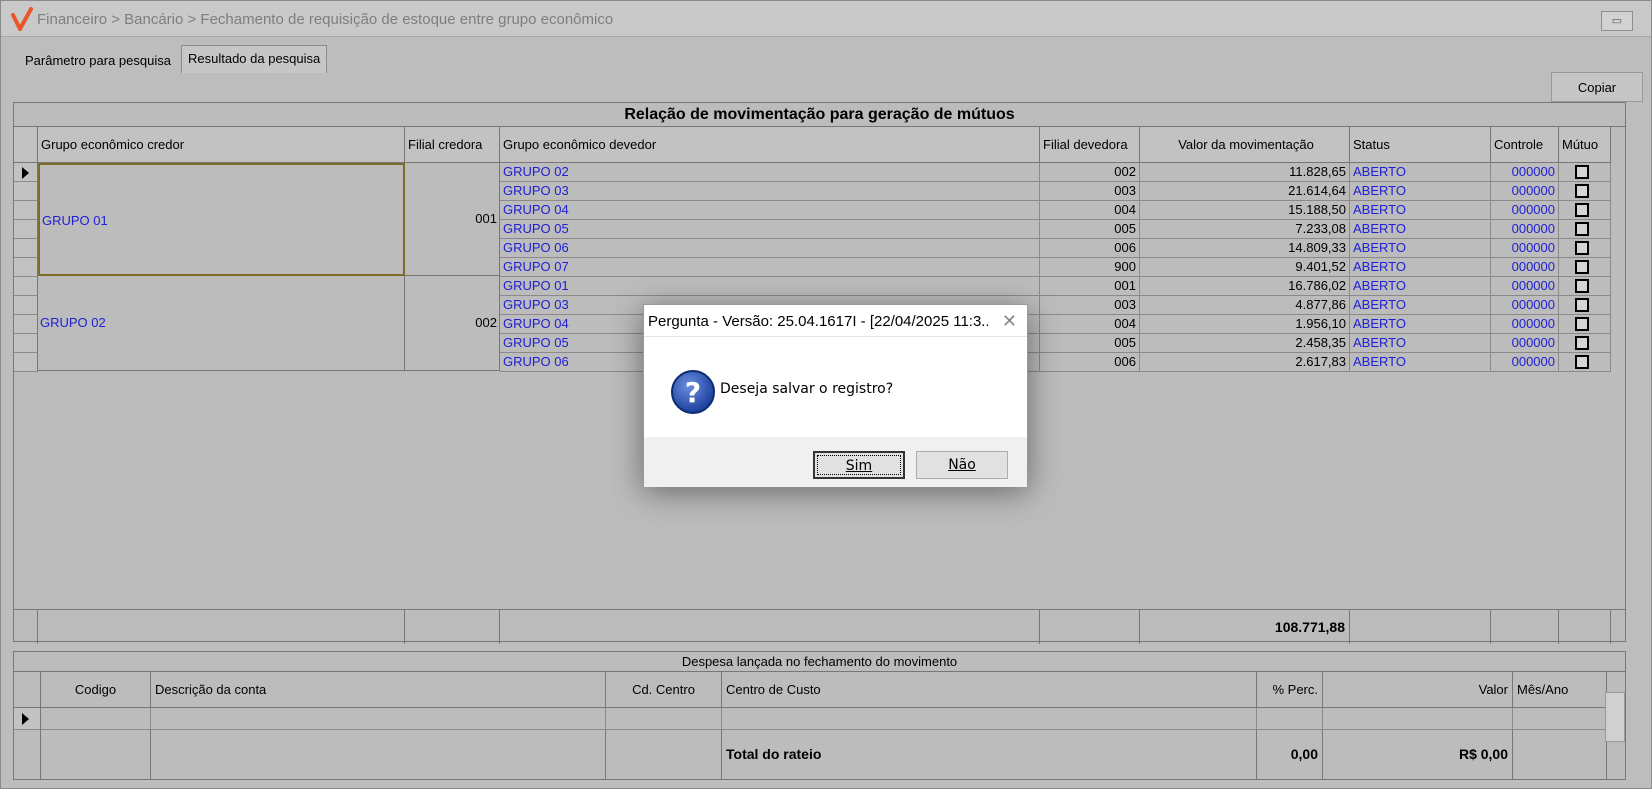 This screenshot has width=1652, height=789. I want to click on col-header-controle: Controle, so click(1525, 145).